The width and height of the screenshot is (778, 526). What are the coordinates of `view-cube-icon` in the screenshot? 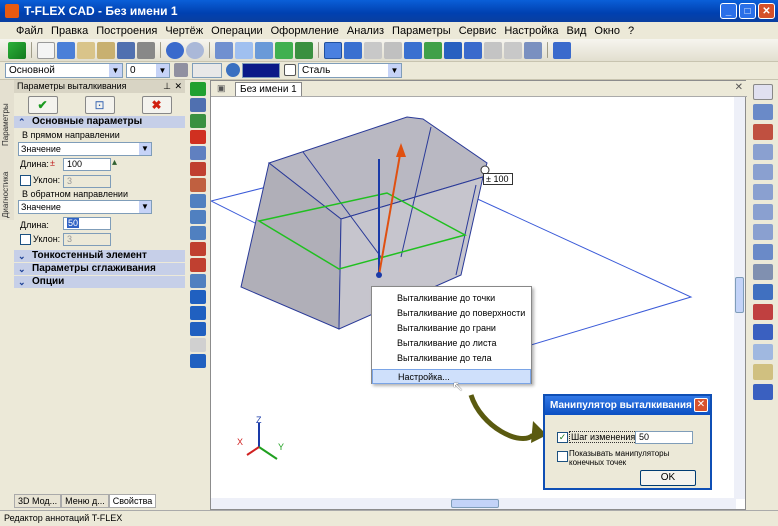 It's located at (763, 352).